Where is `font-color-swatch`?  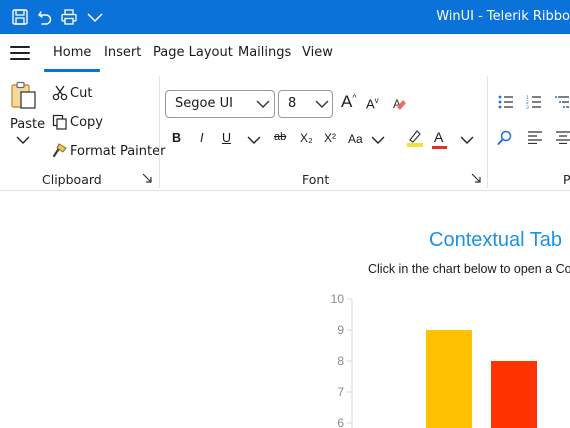
font-color-swatch is located at coordinates (439, 147).